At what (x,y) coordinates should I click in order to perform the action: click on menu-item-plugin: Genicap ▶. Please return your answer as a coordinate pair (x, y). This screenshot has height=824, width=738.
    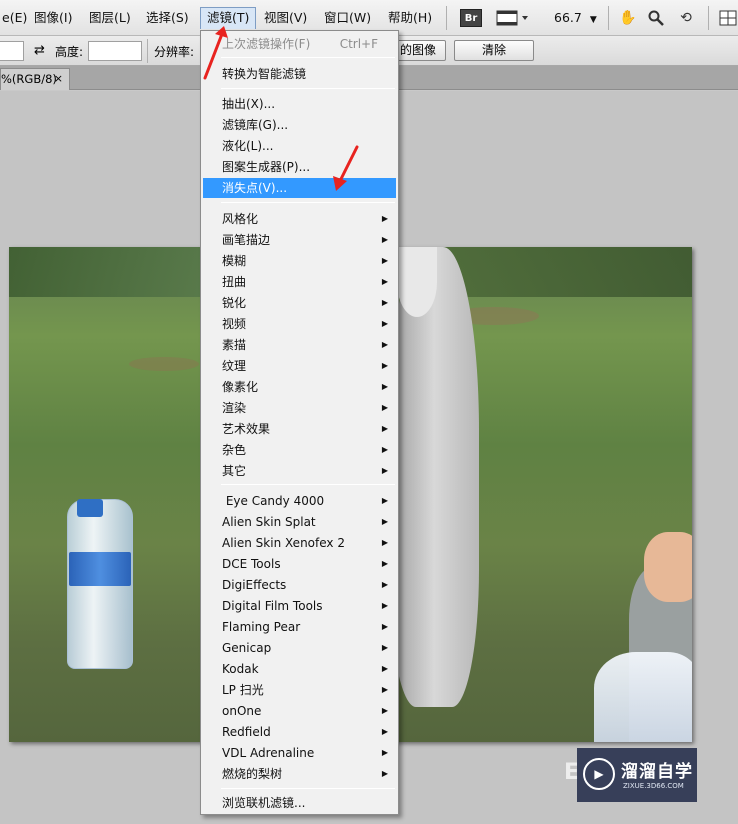
    Looking at the image, I should click on (299, 648).